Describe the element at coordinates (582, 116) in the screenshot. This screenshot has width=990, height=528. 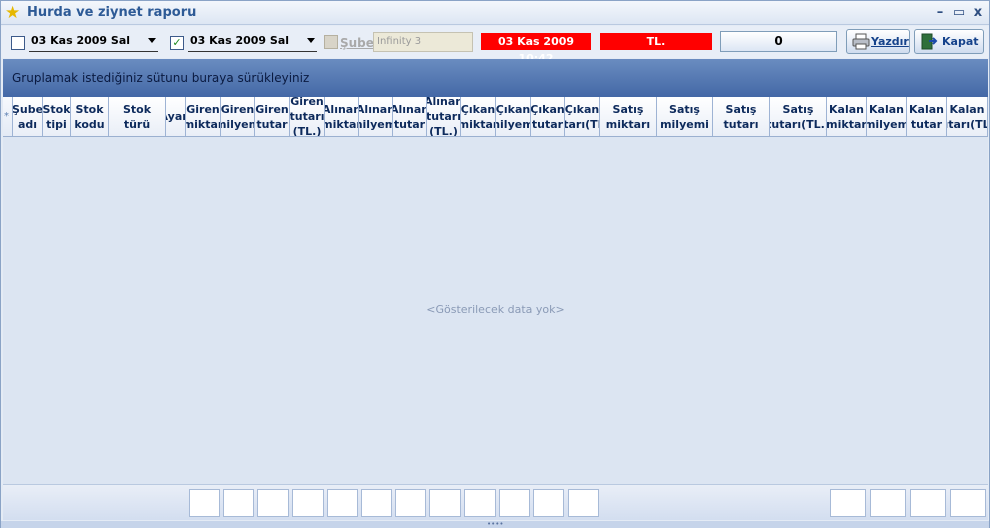
I see `column-header: Çıkan tutarı(TL.)` at that location.